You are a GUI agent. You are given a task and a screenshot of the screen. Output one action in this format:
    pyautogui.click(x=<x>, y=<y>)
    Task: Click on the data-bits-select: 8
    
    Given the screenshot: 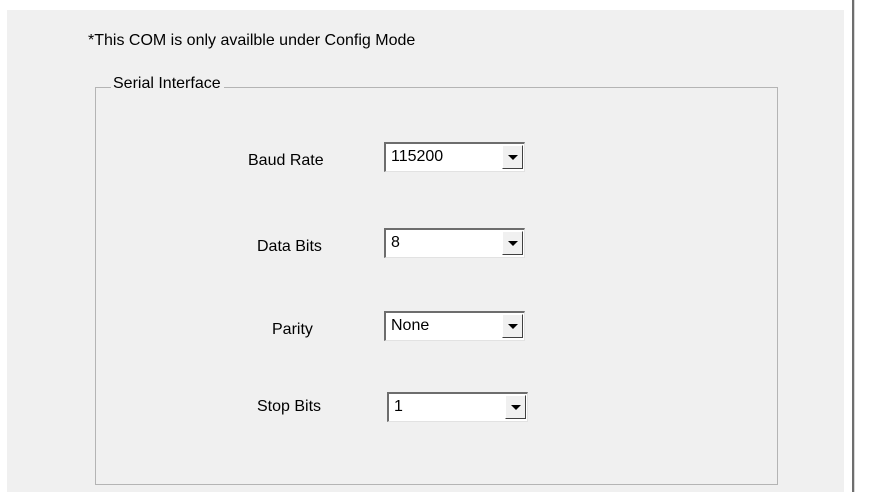 What is the action you would take?
    pyautogui.click(x=454, y=243)
    